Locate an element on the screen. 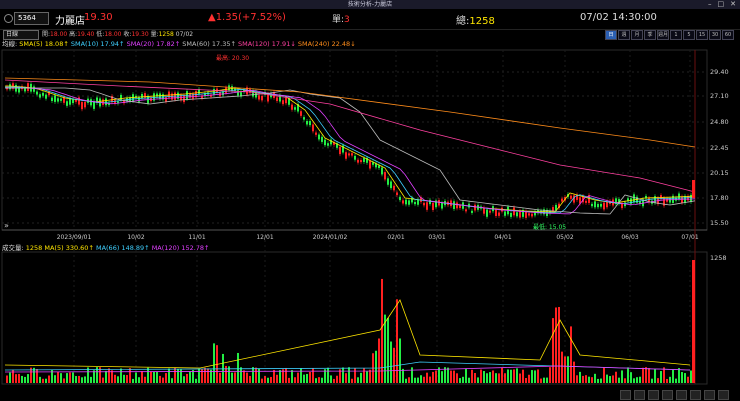  low-annotation: 最低: 15.05 is located at coordinates (550, 227).